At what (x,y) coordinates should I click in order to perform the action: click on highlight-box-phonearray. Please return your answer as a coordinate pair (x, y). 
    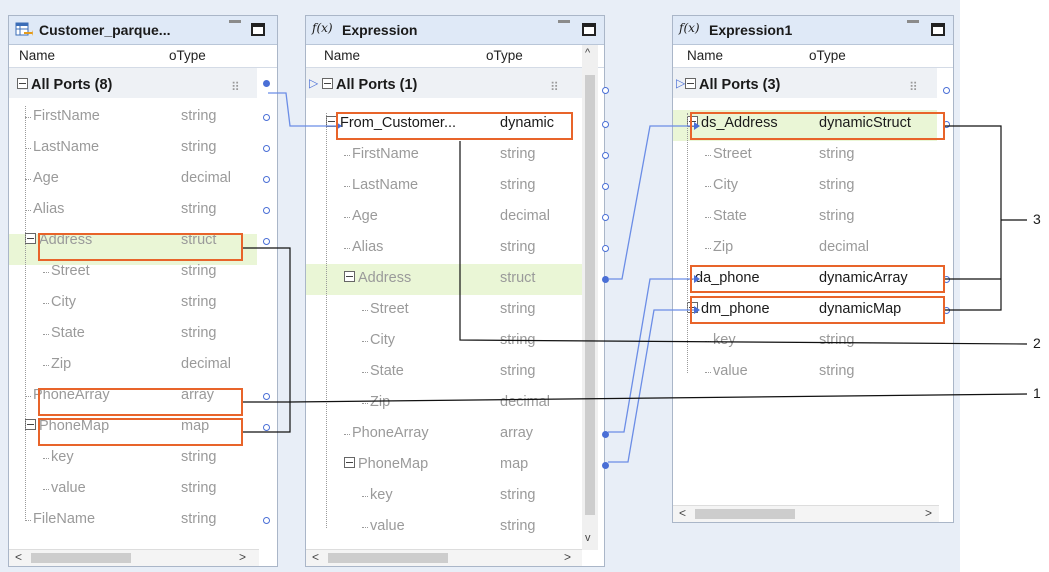
    Looking at the image, I should click on (140, 402).